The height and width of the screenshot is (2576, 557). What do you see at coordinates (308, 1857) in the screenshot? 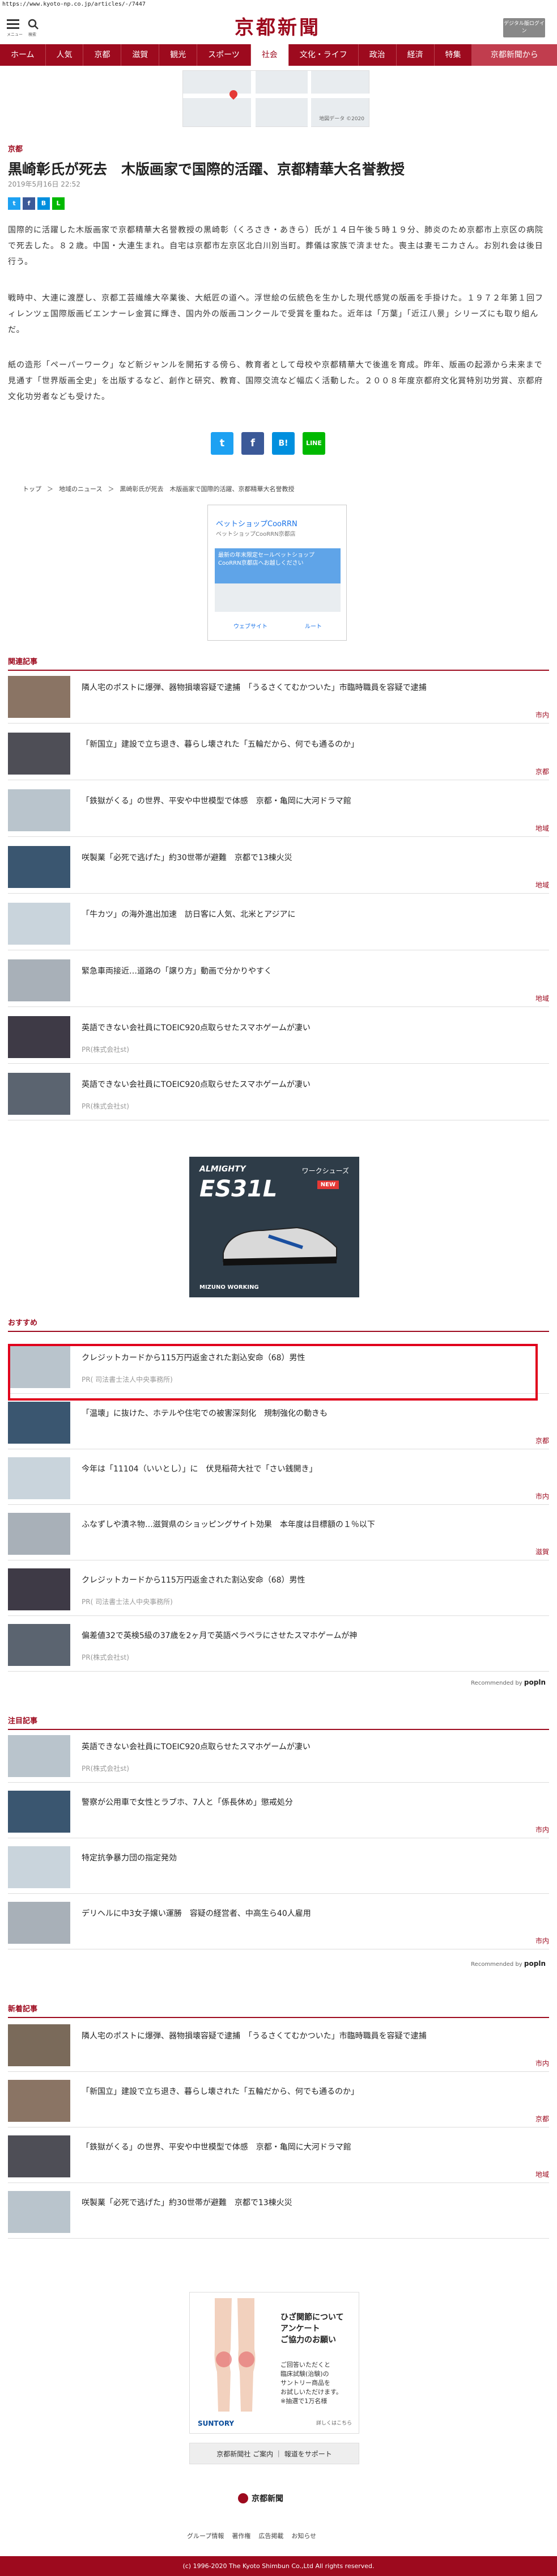
I see `list-item-title: 特定抗争暴力団の指定発効` at bounding box center [308, 1857].